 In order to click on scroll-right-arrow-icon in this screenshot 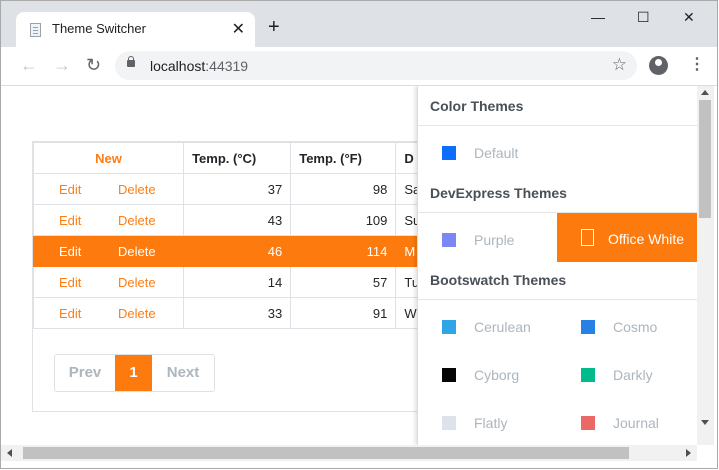, I will do `click(688, 453)`.